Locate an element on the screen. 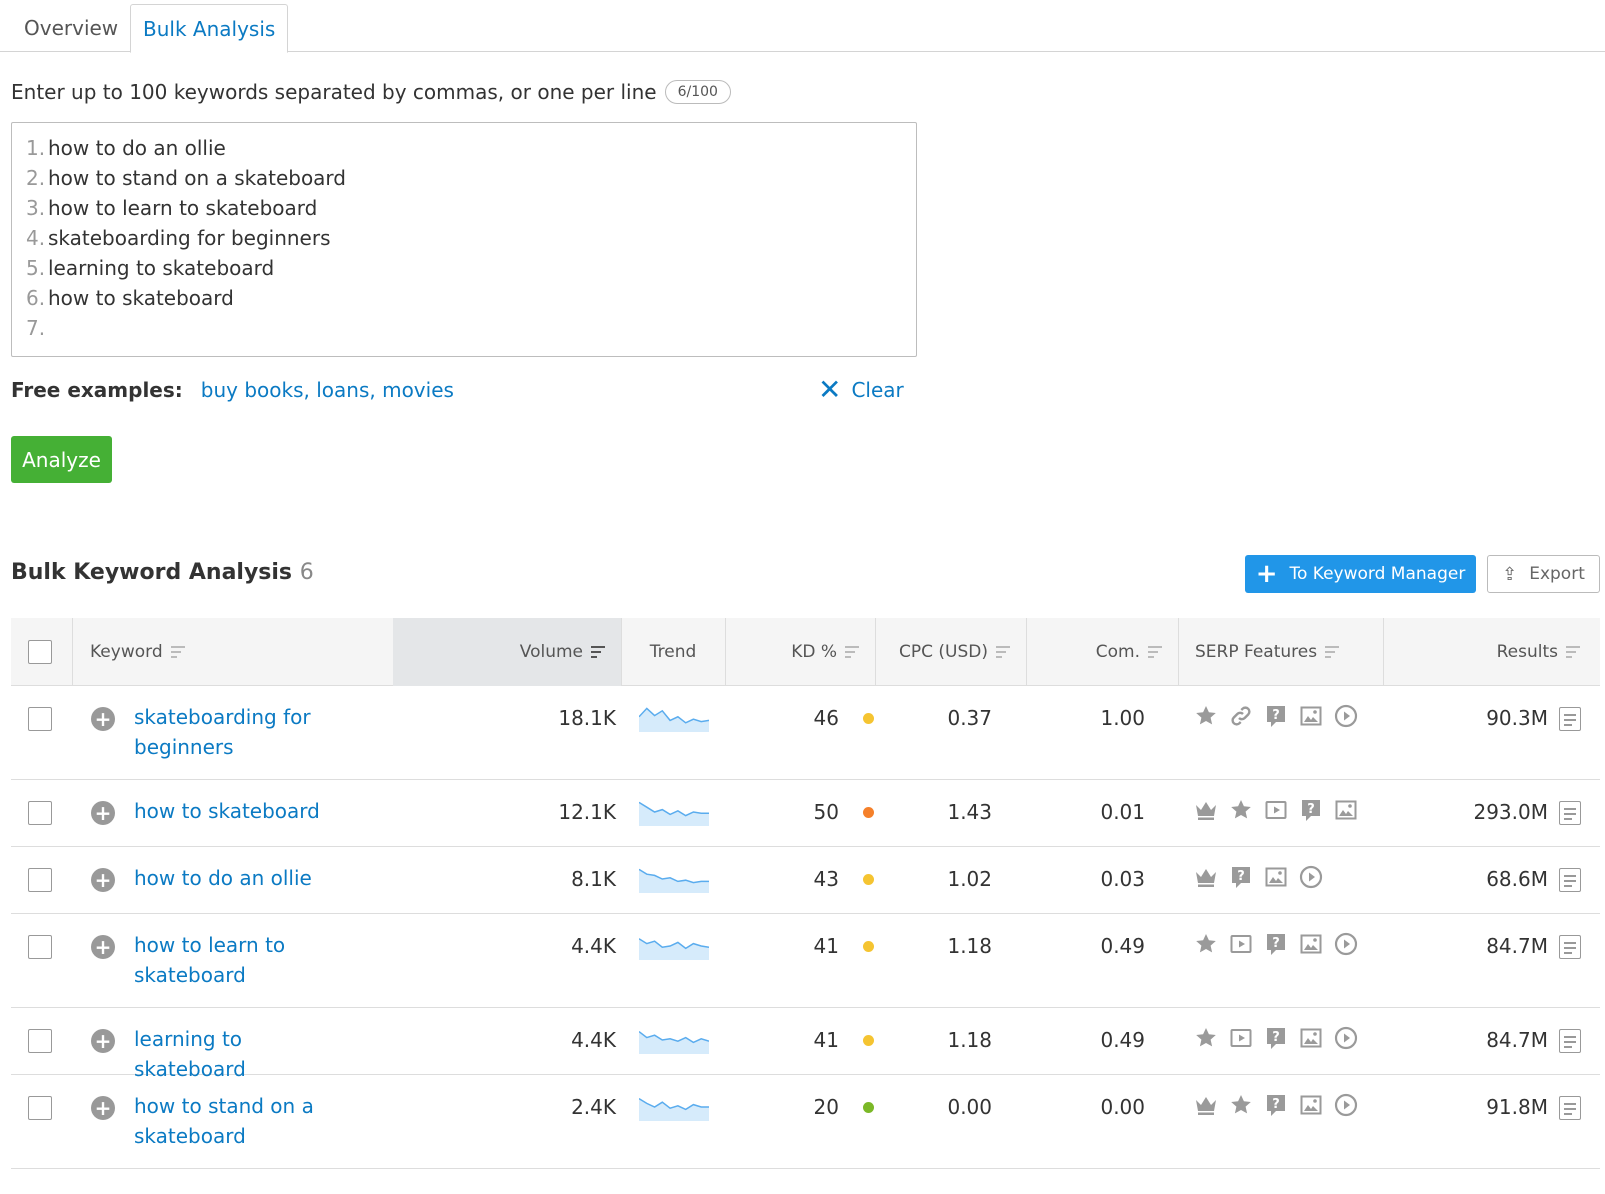 This screenshot has width=1605, height=1194. trend-sparkline is located at coordinates (674, 1042).